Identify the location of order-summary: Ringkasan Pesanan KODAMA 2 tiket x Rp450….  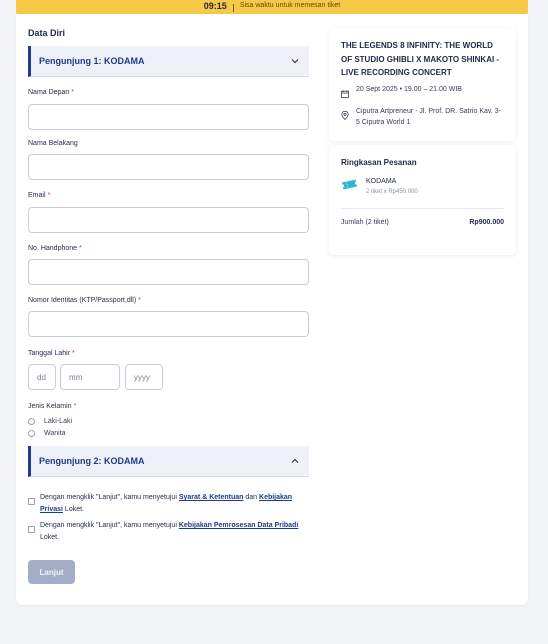
(422, 200).